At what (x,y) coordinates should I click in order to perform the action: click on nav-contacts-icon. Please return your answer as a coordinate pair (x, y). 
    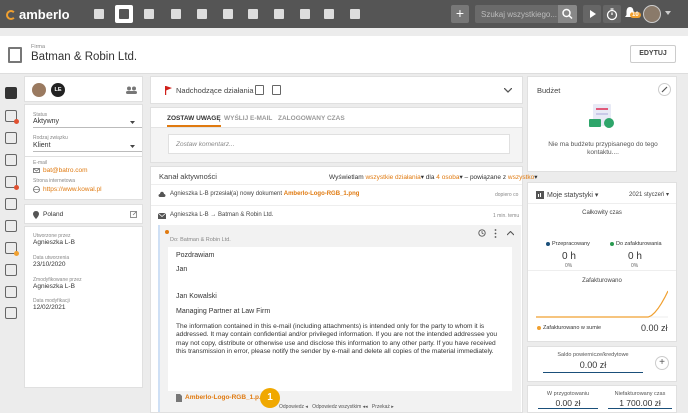
    Looking at the image, I should click on (124, 14).